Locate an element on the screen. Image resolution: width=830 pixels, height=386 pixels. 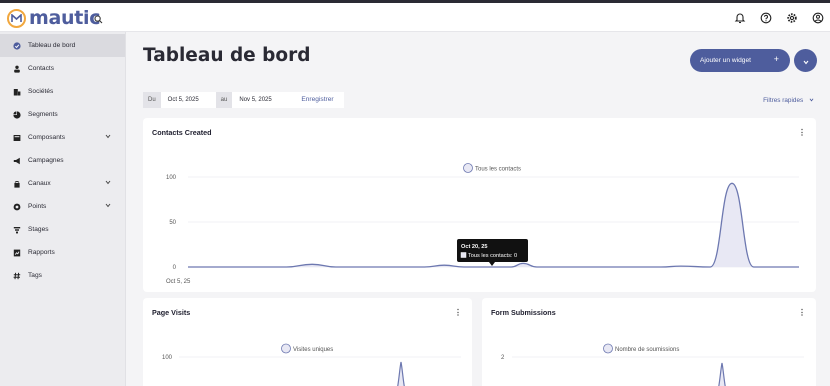
date-from-field: Oct 5, 2025 is located at coordinates (188, 100).